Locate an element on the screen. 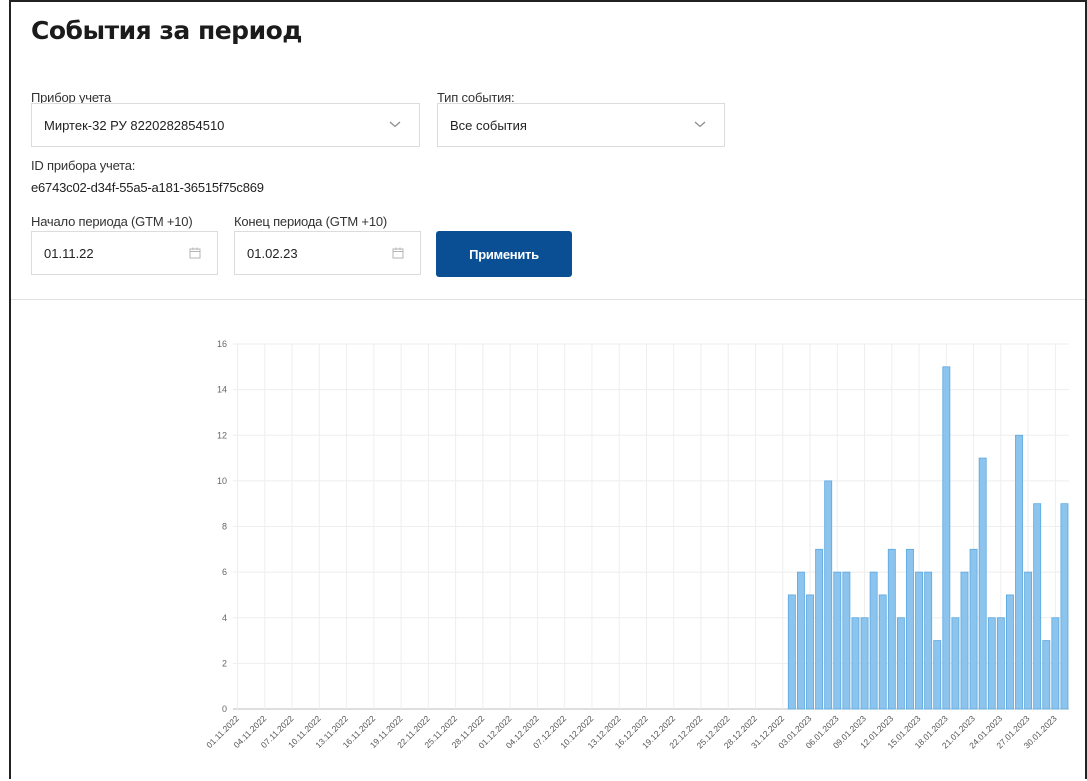 The height and width of the screenshot is (781, 1087). y-tick-label: 12 is located at coordinates (222, 435).